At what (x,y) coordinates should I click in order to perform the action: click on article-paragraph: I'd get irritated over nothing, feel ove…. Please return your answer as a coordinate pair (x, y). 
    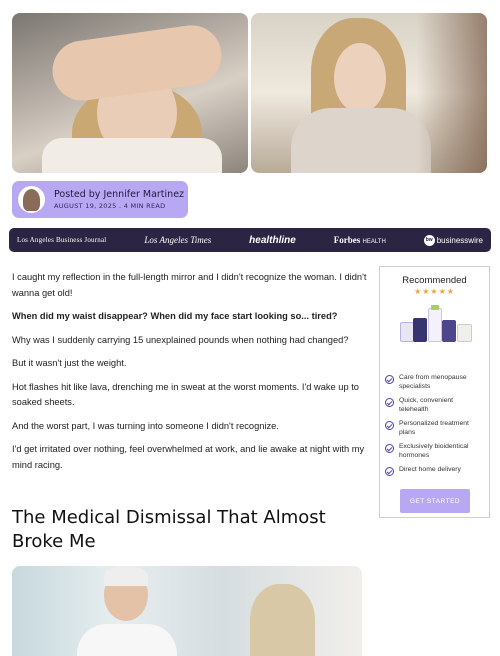
    Looking at the image, I should click on (188, 457).